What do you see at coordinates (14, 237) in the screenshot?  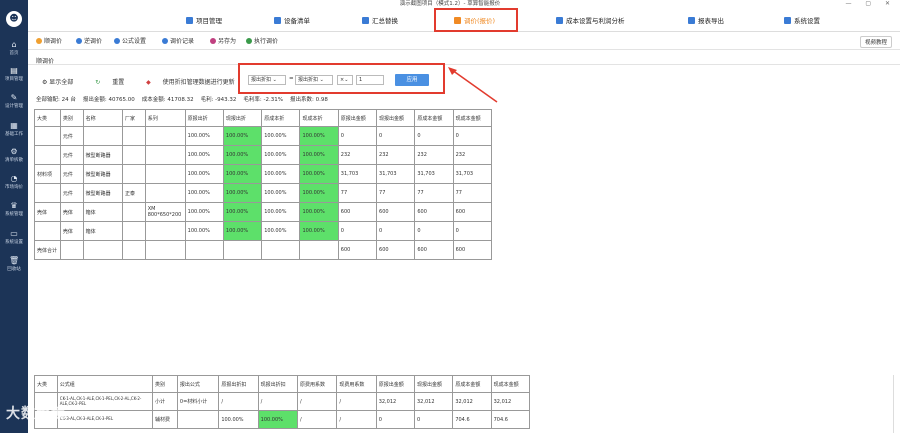 I see `sidebar-item-7: ▭ 系统设置` at bounding box center [14, 237].